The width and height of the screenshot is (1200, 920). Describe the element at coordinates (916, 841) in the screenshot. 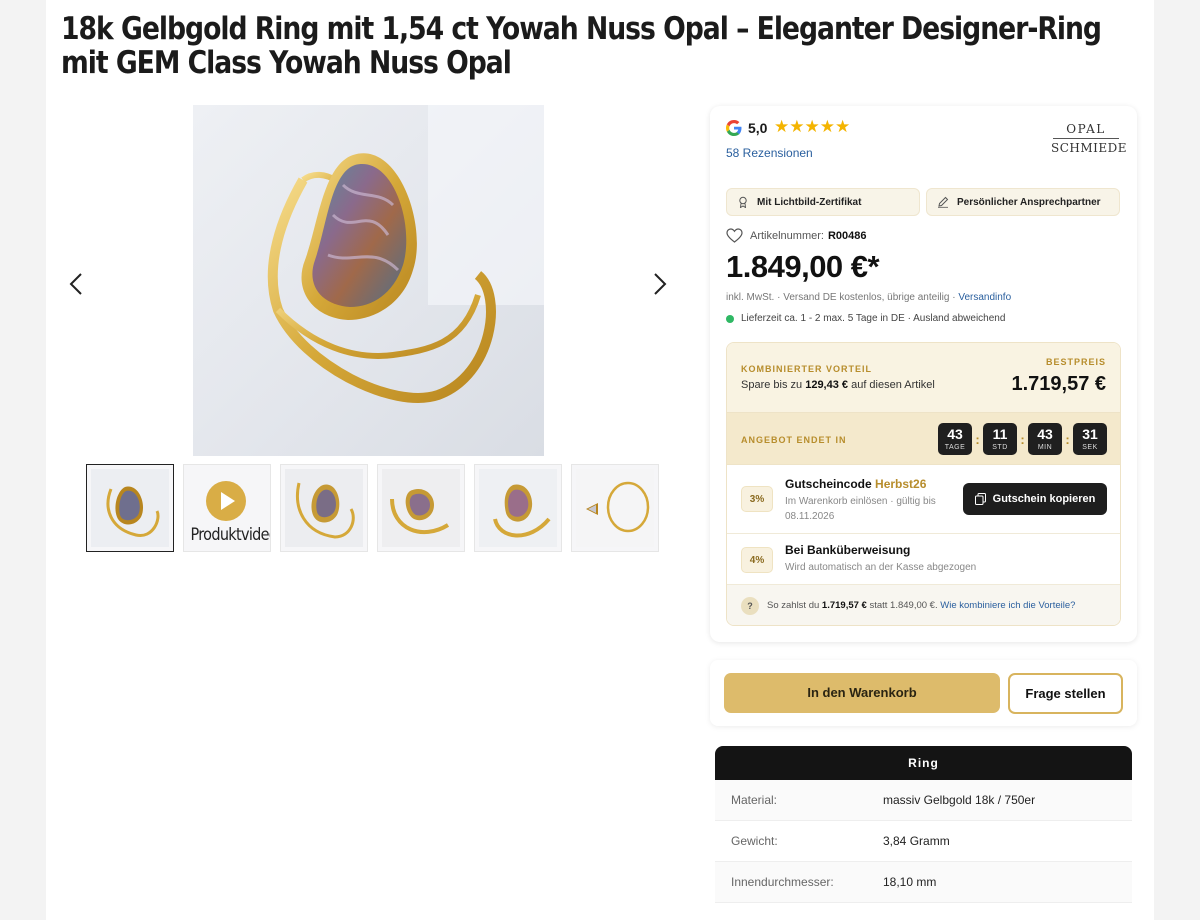

I see `spec-value: 3,84 Gramm` at that location.